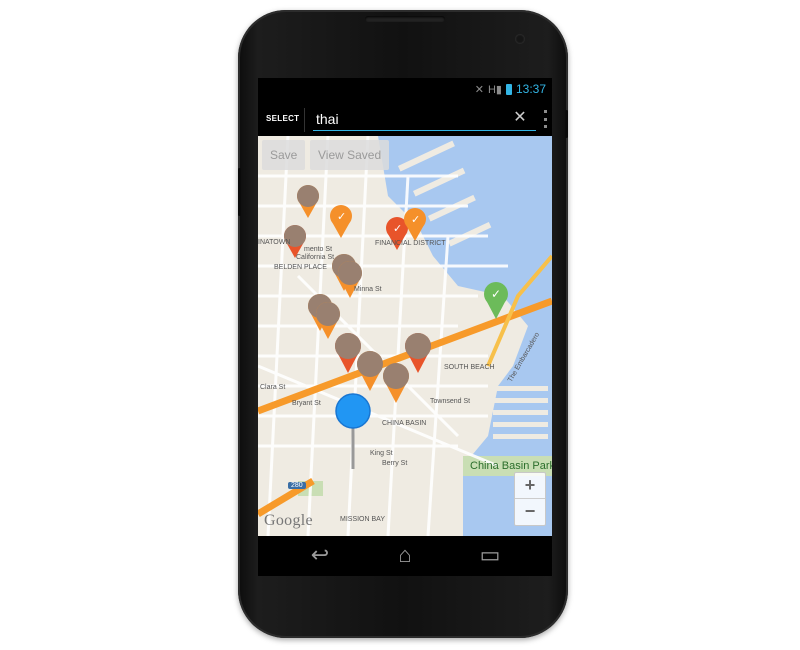  Describe the element at coordinates (381, 453) in the screenshot. I see `map-label-king-st: King St` at that location.